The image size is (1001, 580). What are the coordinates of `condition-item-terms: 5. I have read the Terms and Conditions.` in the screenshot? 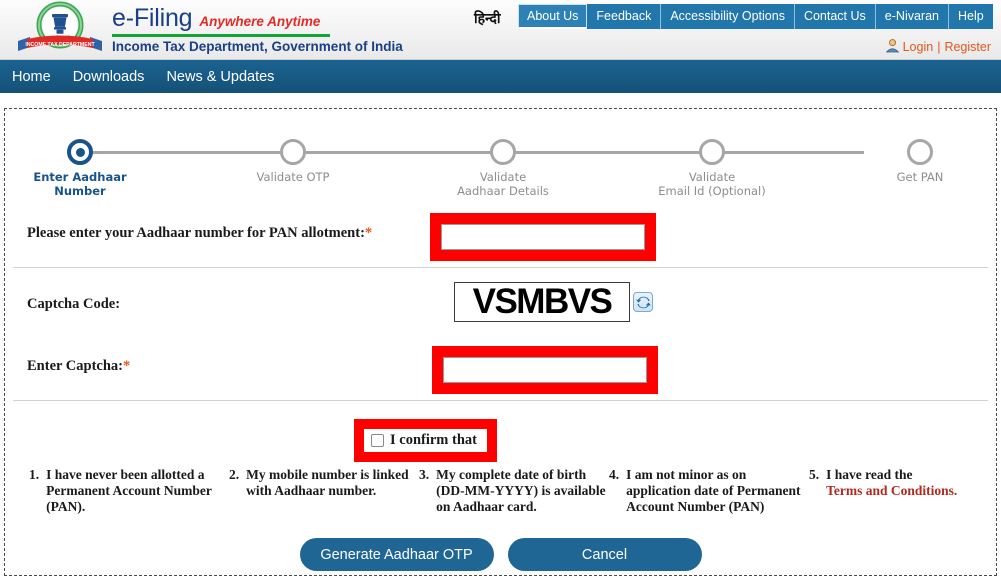 It's located at (891, 491).